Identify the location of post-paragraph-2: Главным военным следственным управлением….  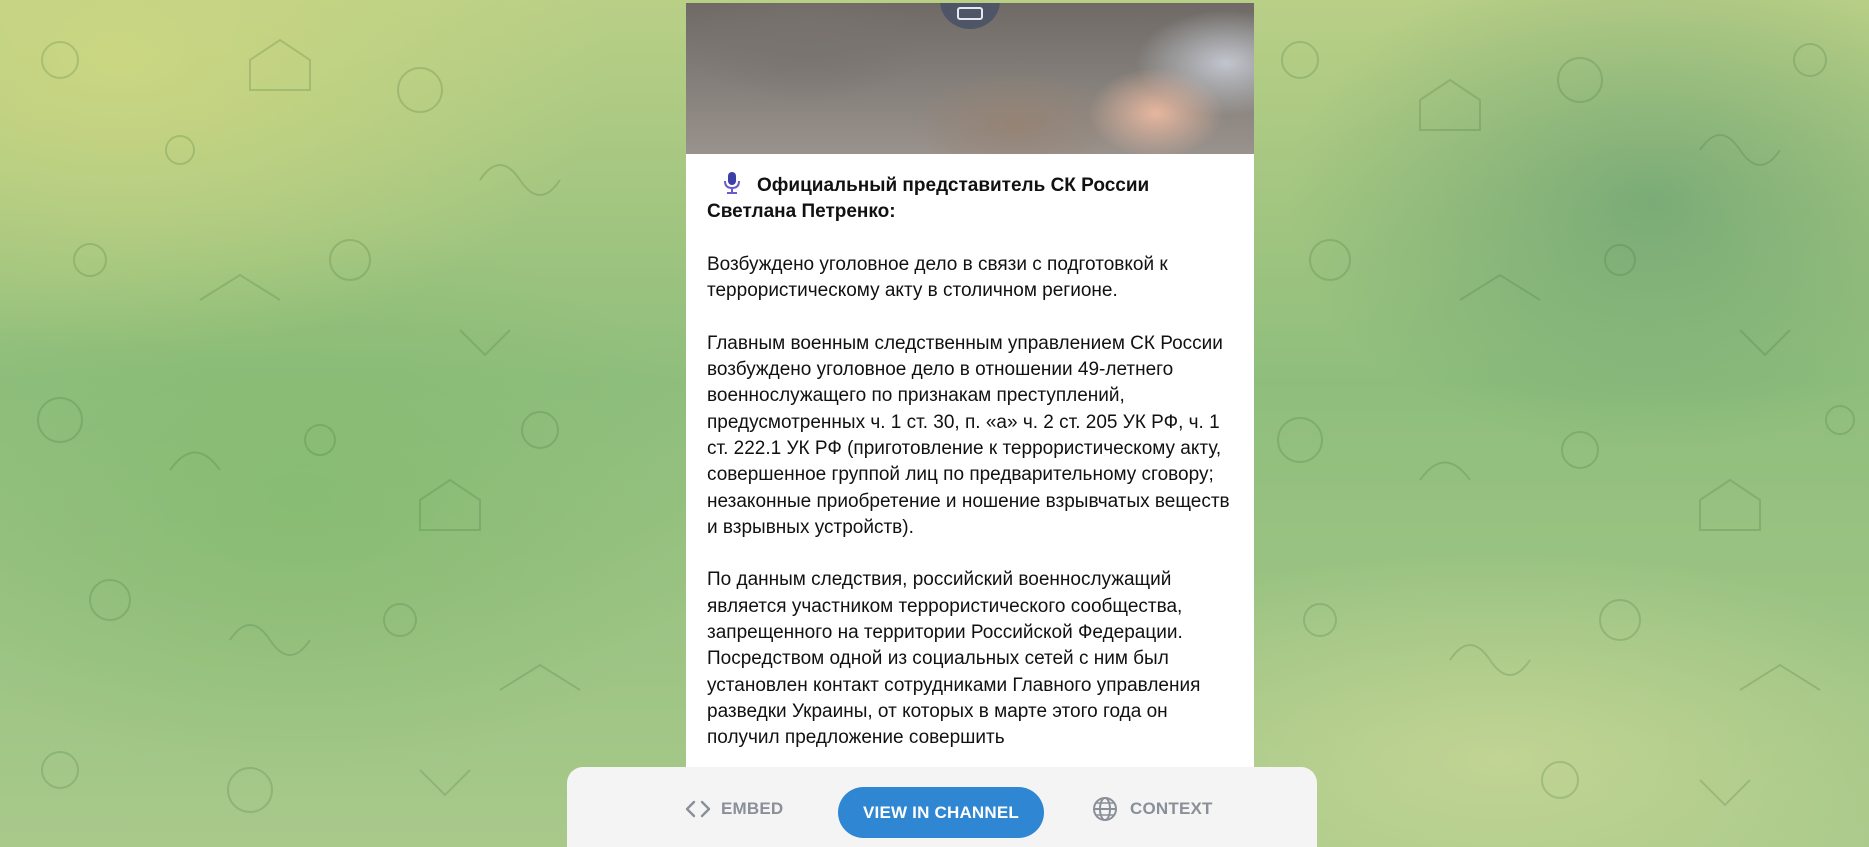
(968, 435).